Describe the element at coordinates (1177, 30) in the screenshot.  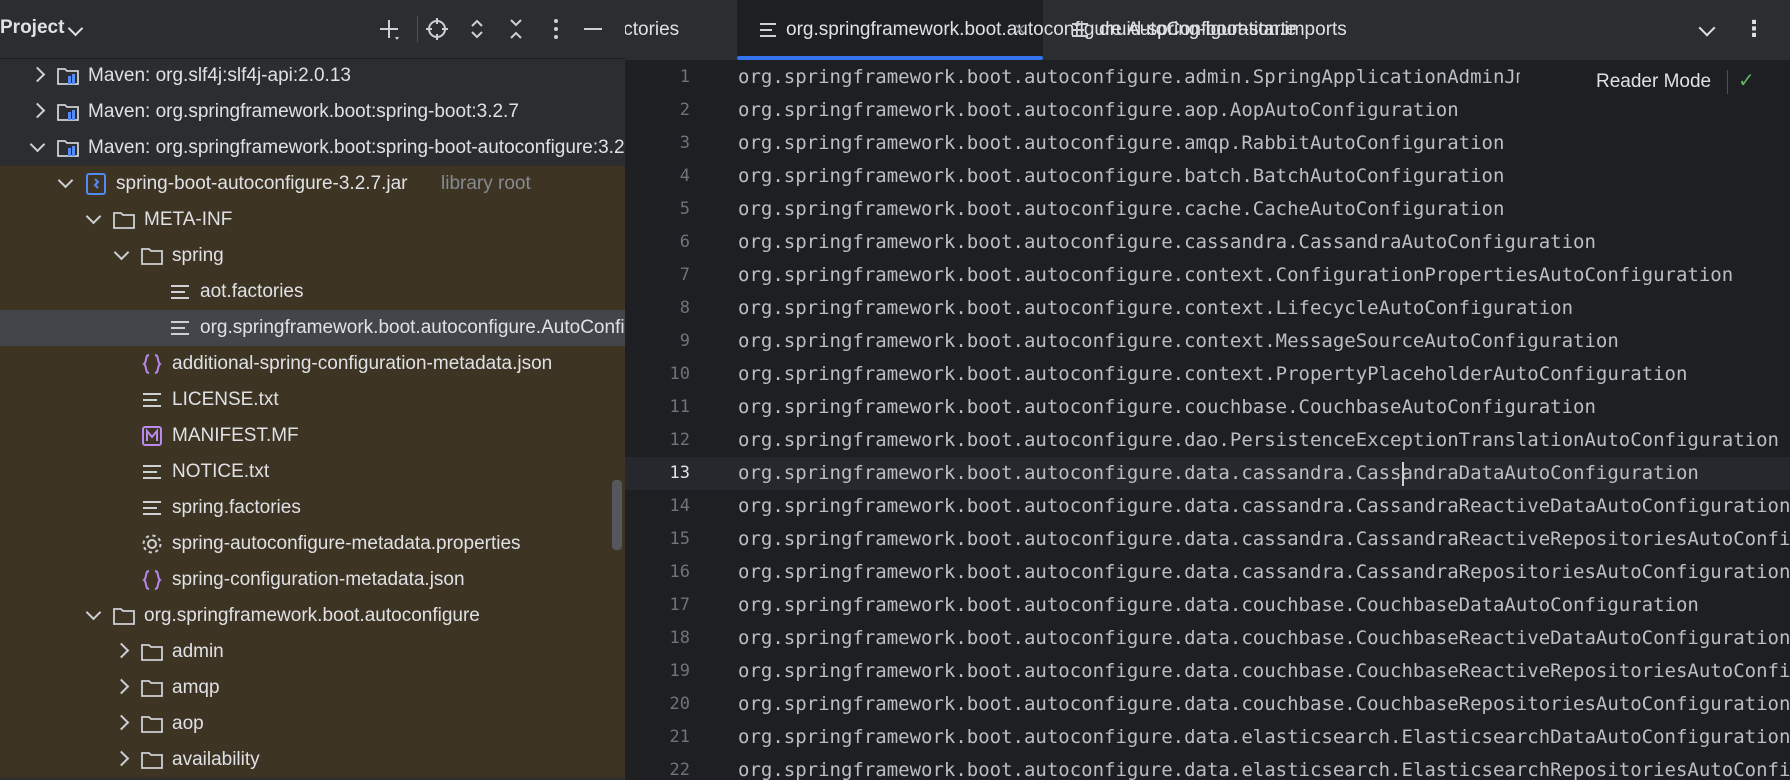
I see `tab-druid-spring-boot-starter: druid-spring-boot-starte` at that location.